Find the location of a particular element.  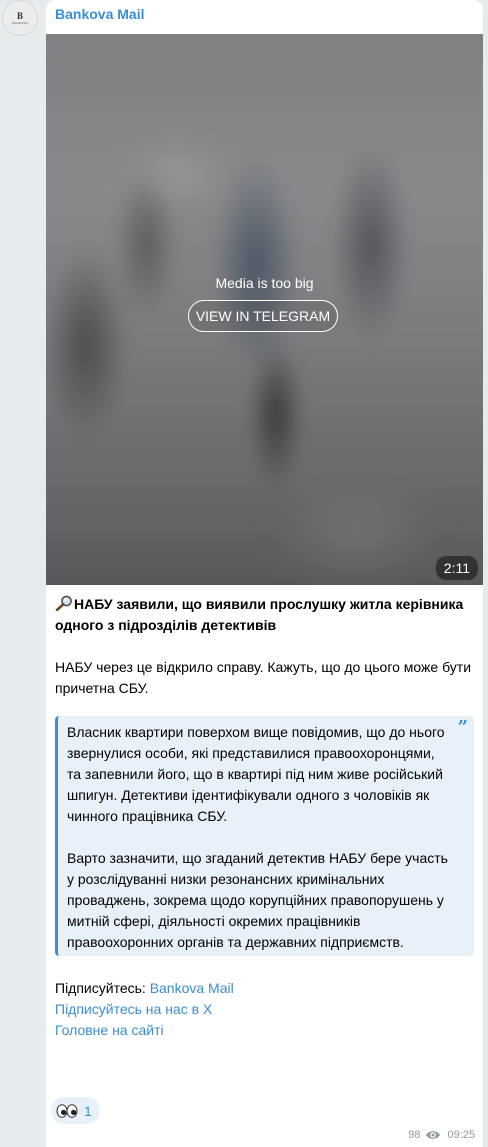

site-link: Головне на сайті is located at coordinates (109, 1030).